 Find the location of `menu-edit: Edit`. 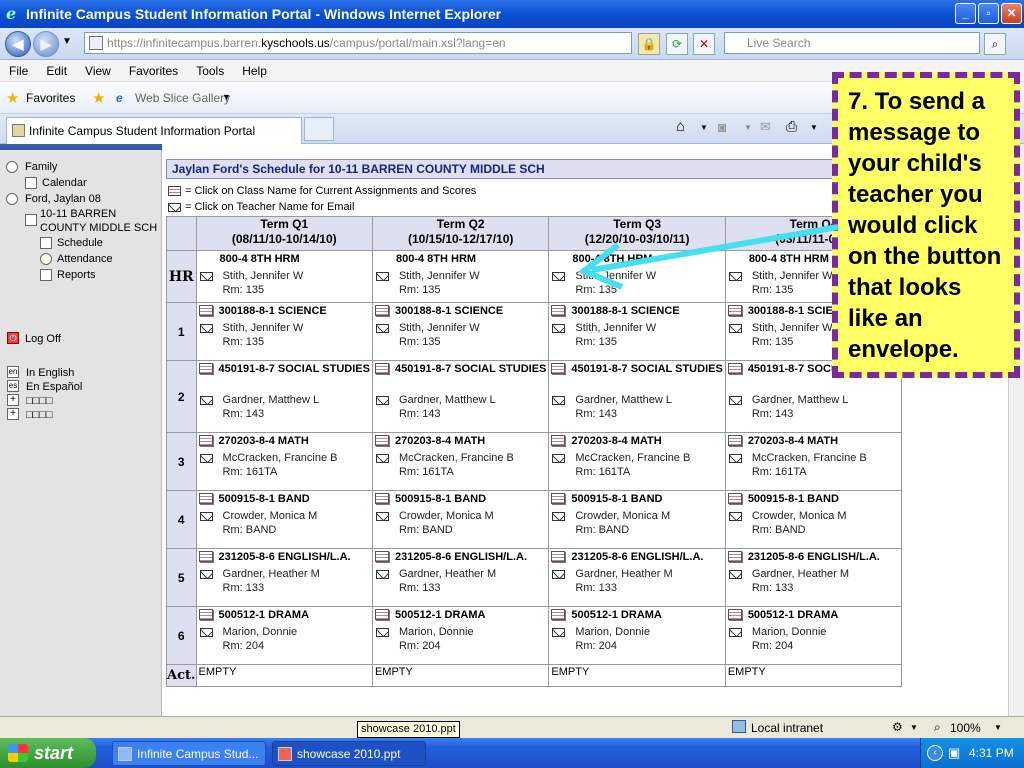

menu-edit: Edit is located at coordinates (56, 71).